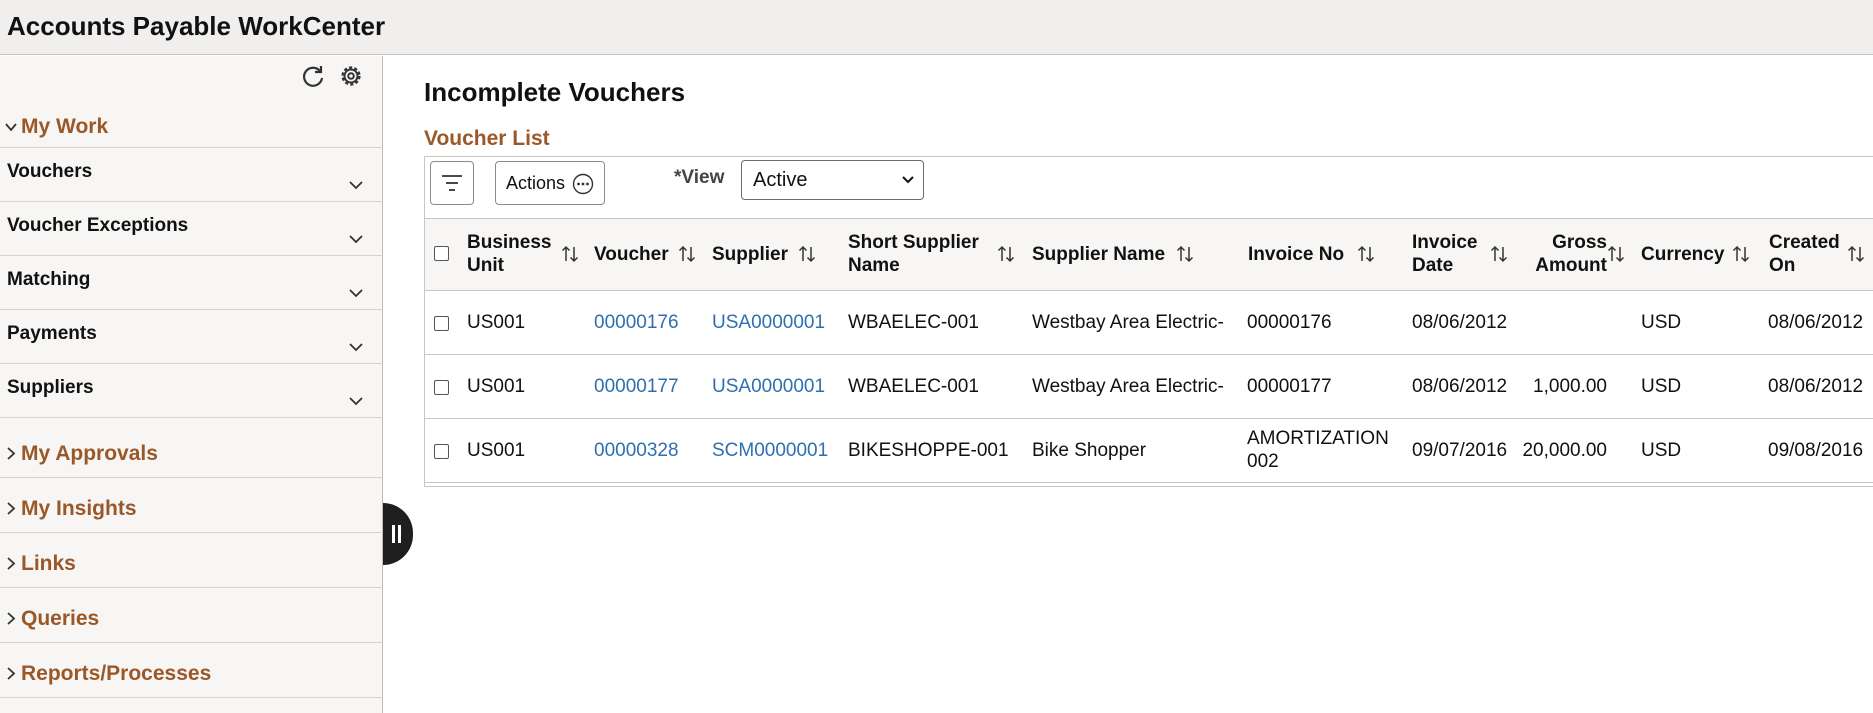 This screenshot has height=713, width=1873. I want to click on select-all-checkbox, so click(441, 253).